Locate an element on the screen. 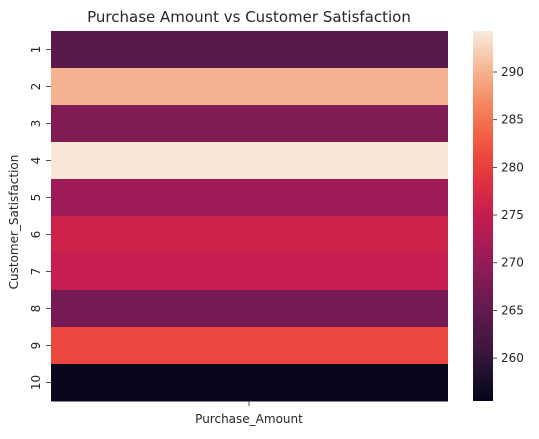 This screenshot has width=539, height=439. y-tick-label: 10 is located at coordinates (36, 382).